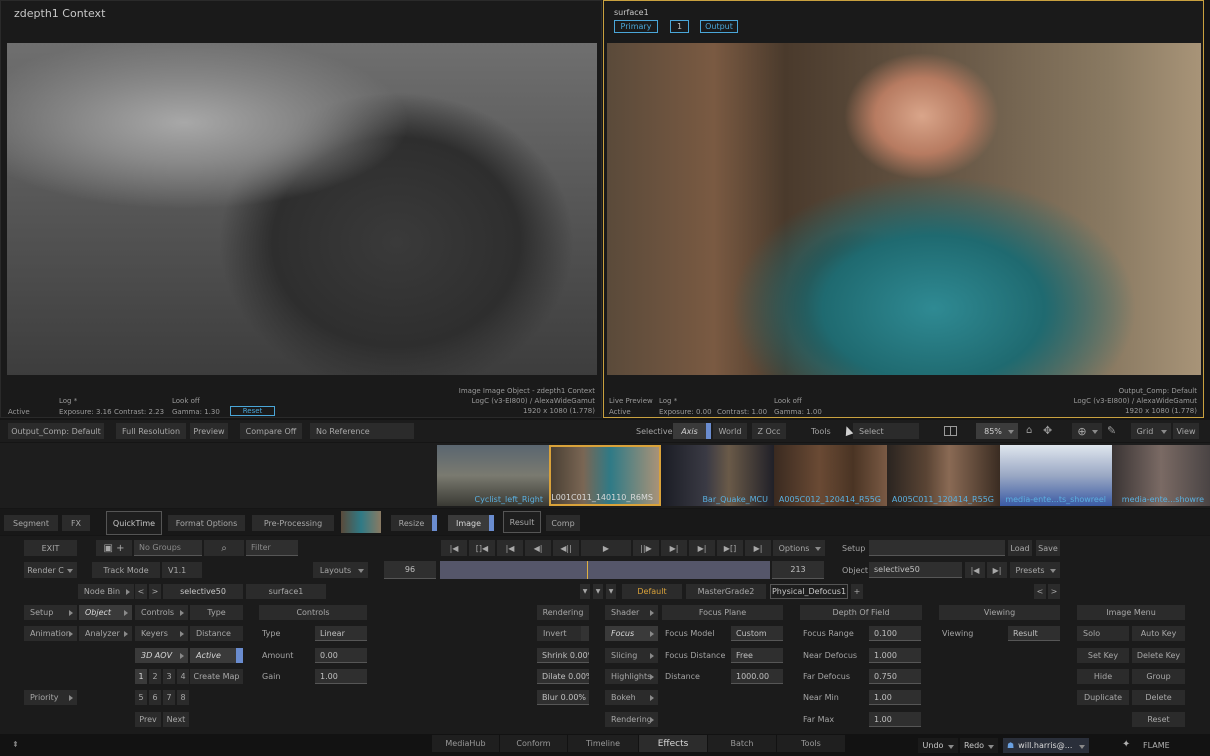  I want to click on step-back-icon: |◀, so click(510, 548).